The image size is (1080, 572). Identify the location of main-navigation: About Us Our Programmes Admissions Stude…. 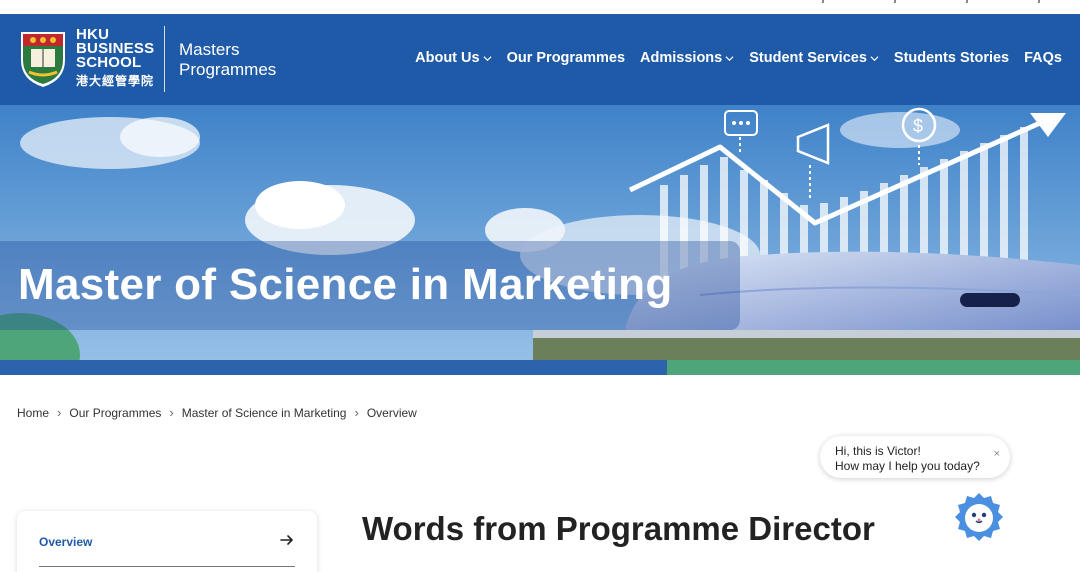
(738, 58).